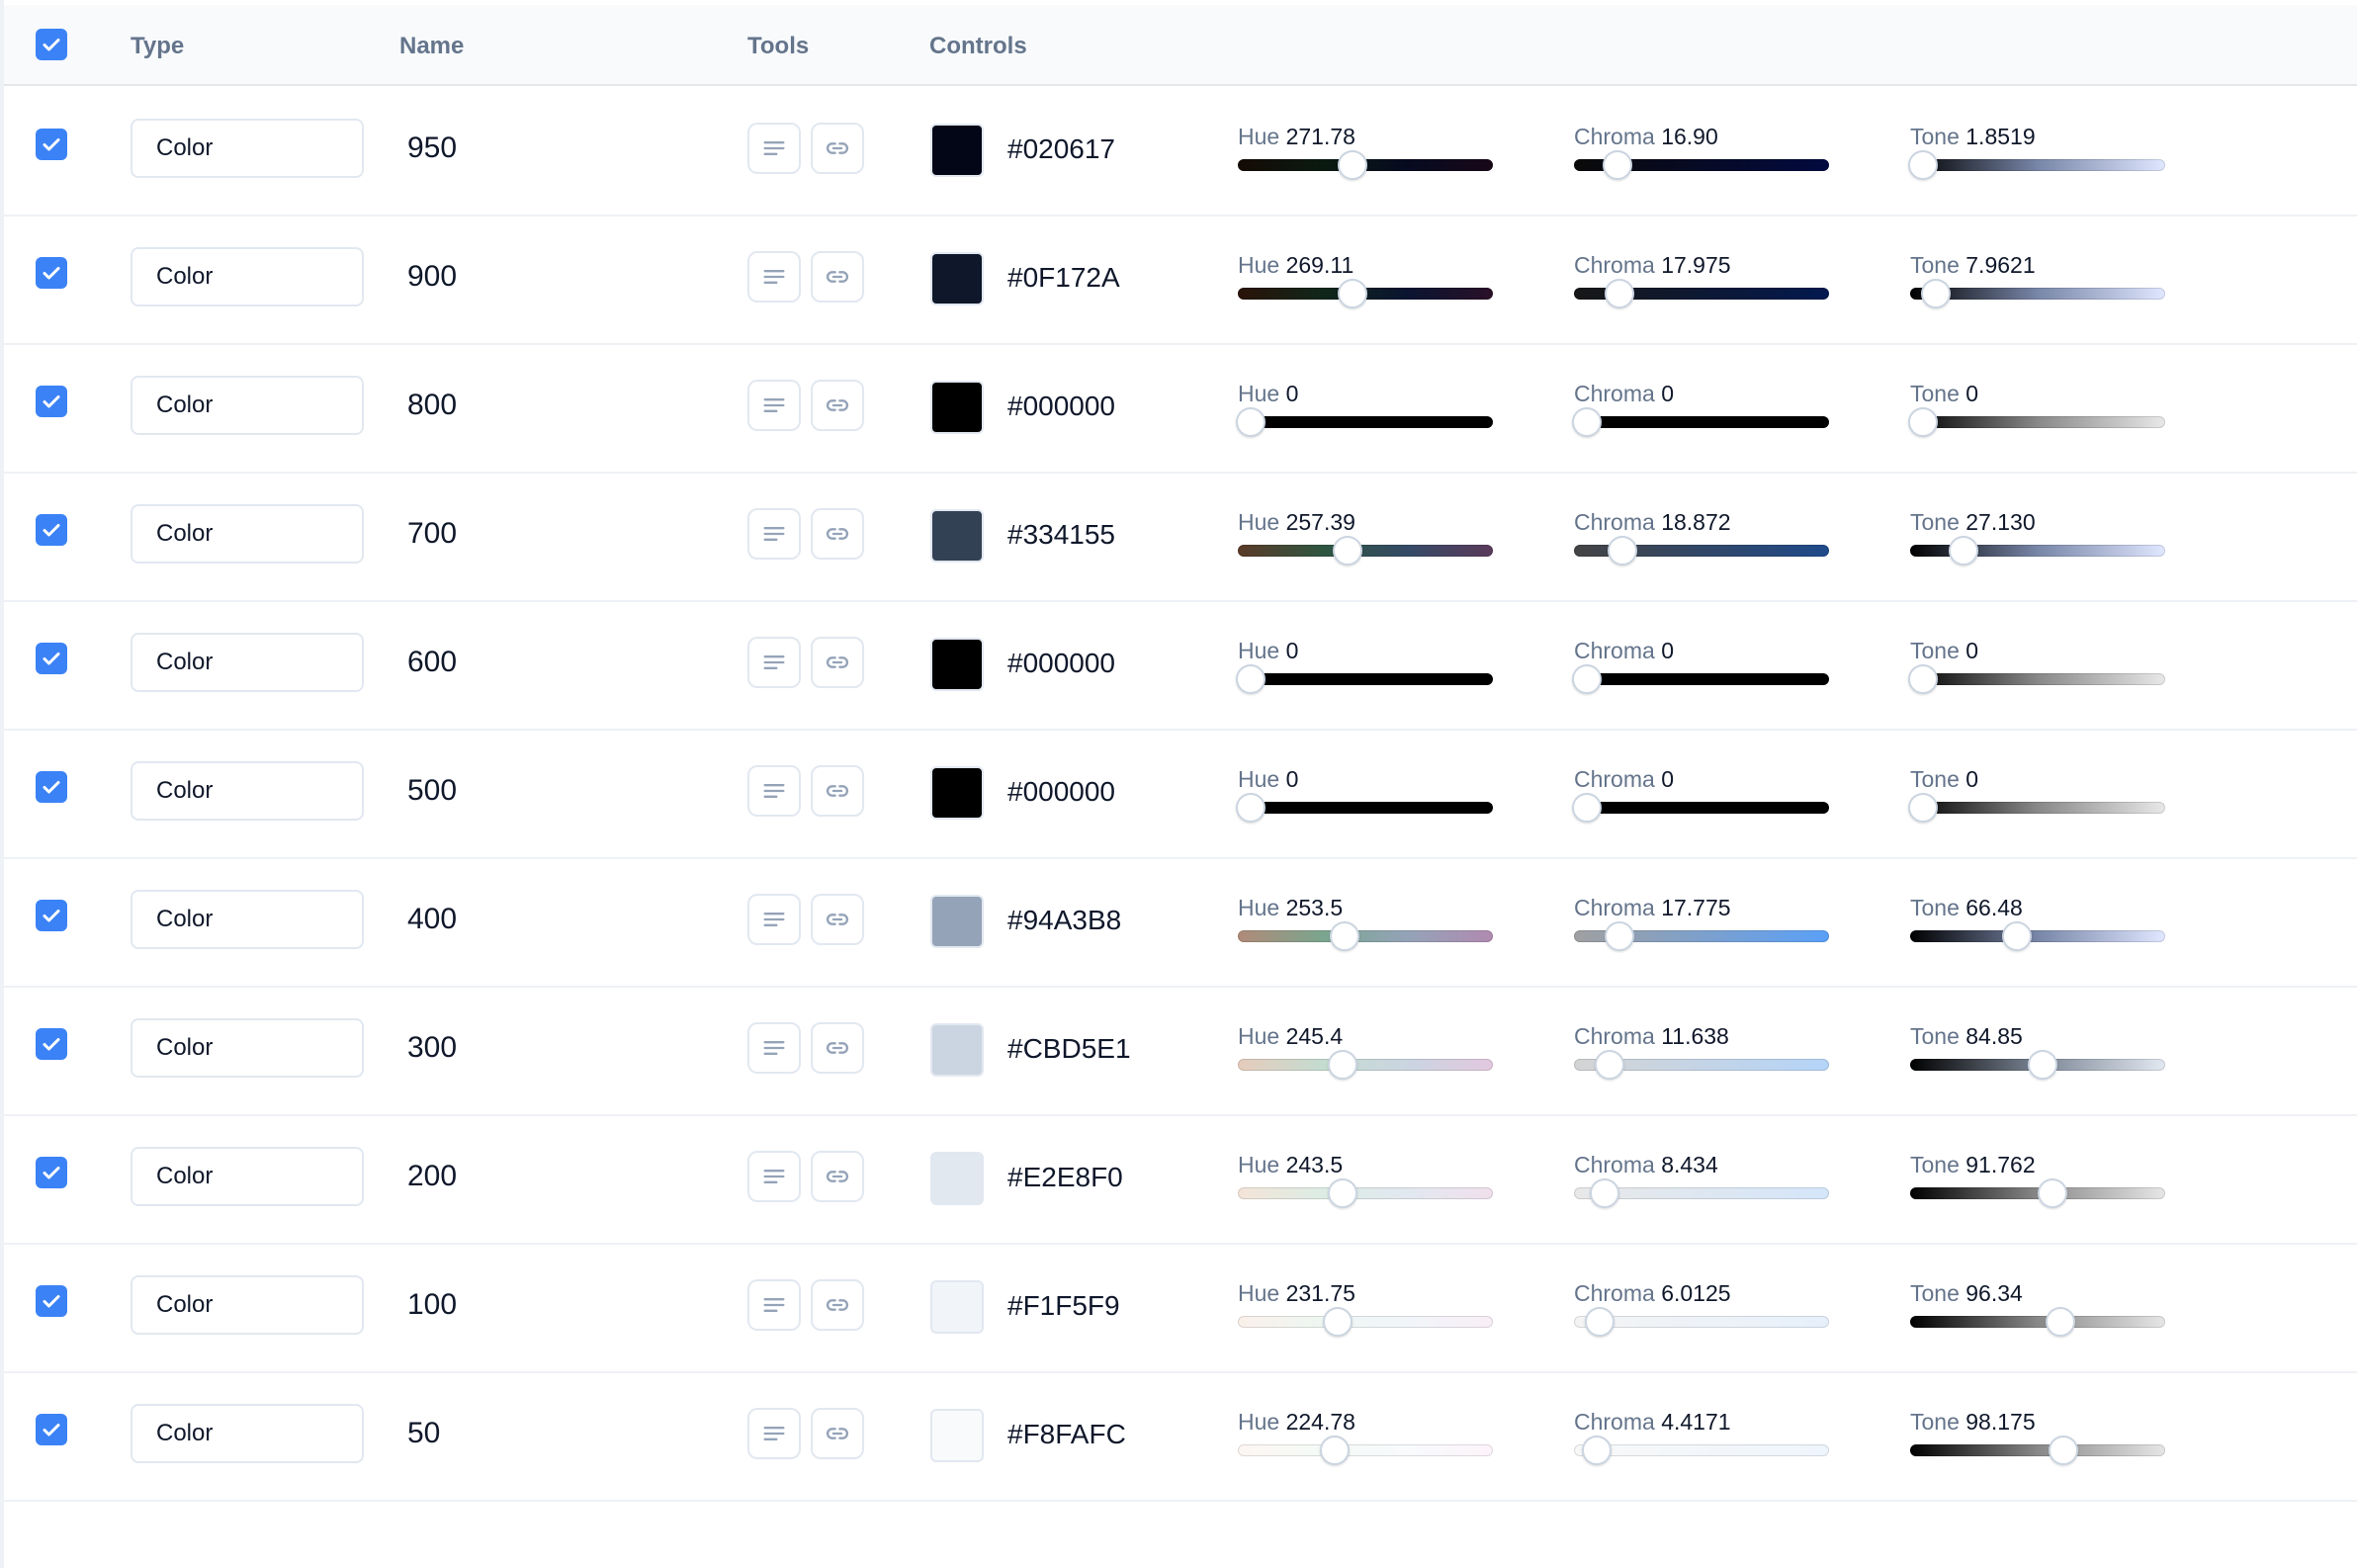 The image size is (2357, 1568). Describe the element at coordinates (432, 534) in the screenshot. I see `color-name: 700` at that location.